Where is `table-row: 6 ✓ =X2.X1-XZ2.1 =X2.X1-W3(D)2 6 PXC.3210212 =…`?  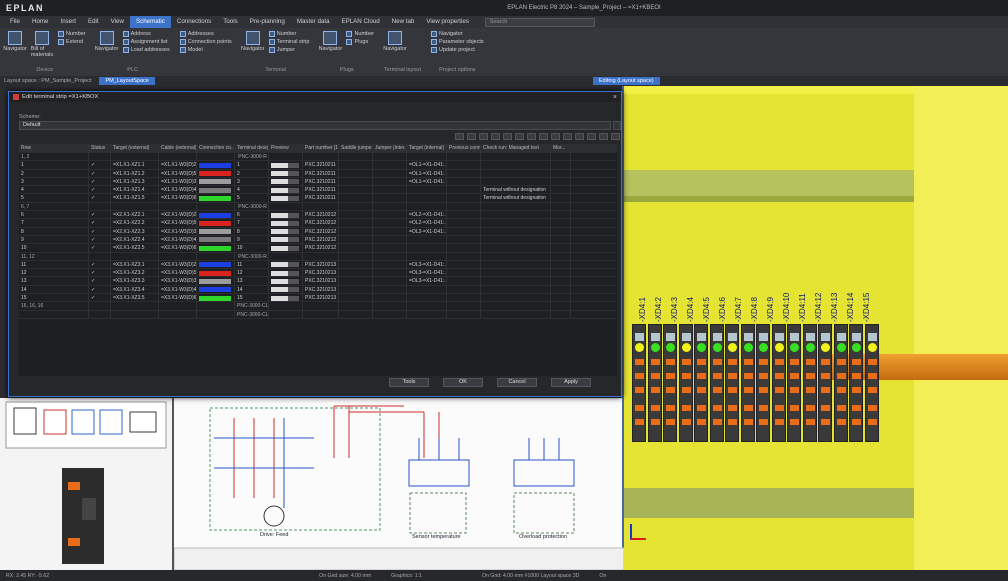
table-row: 6 ✓ =X2.X1-XZ2.1 =X2.X1-W3(D)2 6 PXC.3210212 =… is located at coordinates (318, 215).